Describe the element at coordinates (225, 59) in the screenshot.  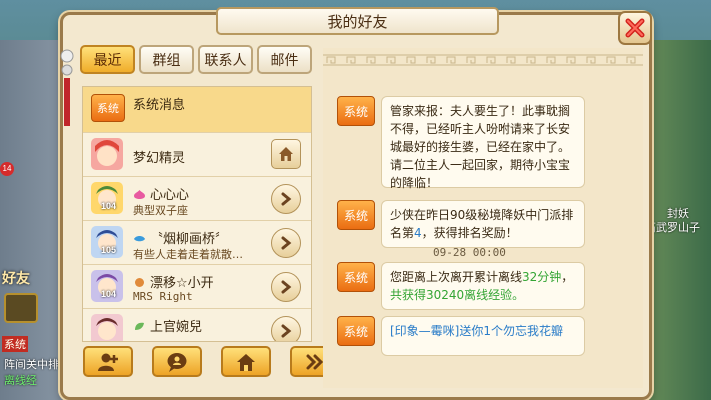
I see `tab-contacts: 联系人` at that location.